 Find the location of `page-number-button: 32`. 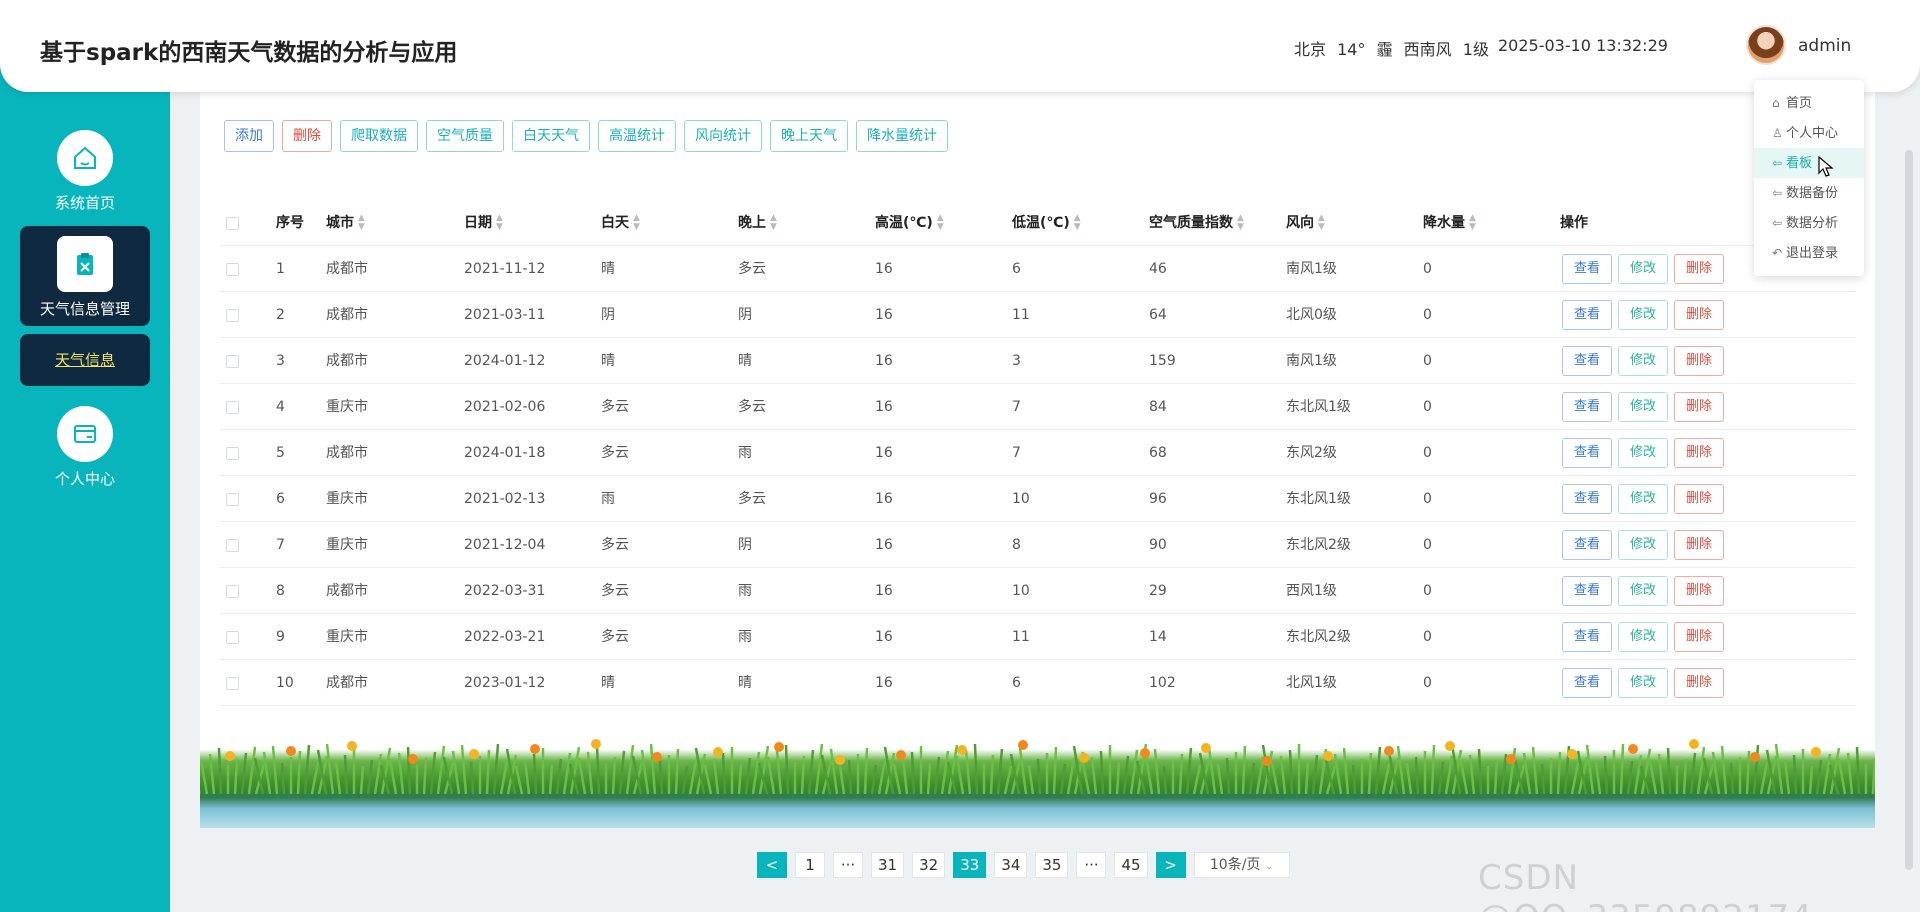

page-number-button: 32 is located at coordinates (929, 865).